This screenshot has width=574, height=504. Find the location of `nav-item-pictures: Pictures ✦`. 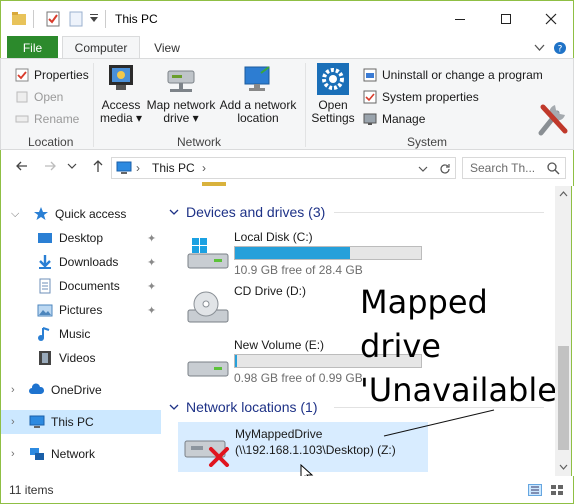

nav-item-pictures: Pictures ✦ is located at coordinates (81, 310).